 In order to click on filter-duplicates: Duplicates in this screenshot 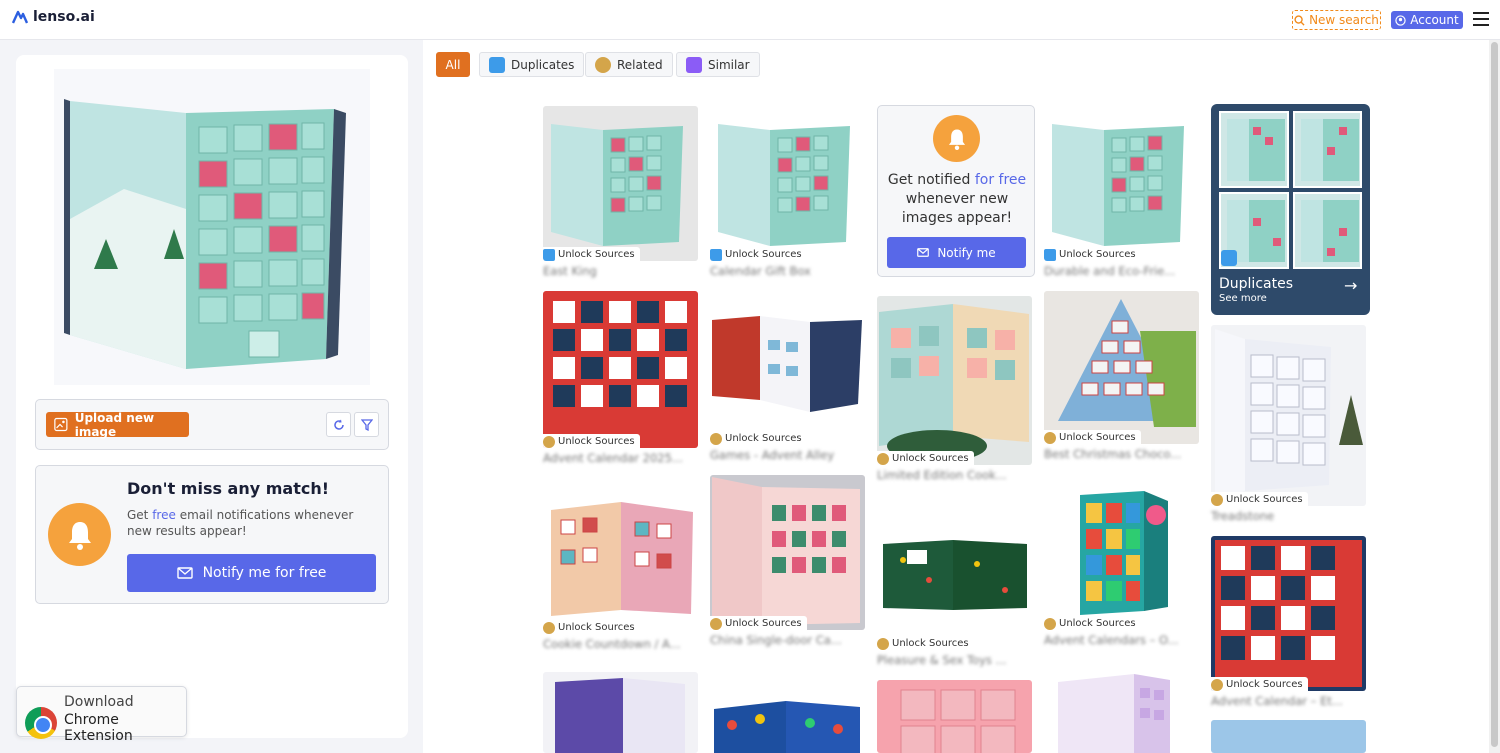, I will do `click(532, 64)`.